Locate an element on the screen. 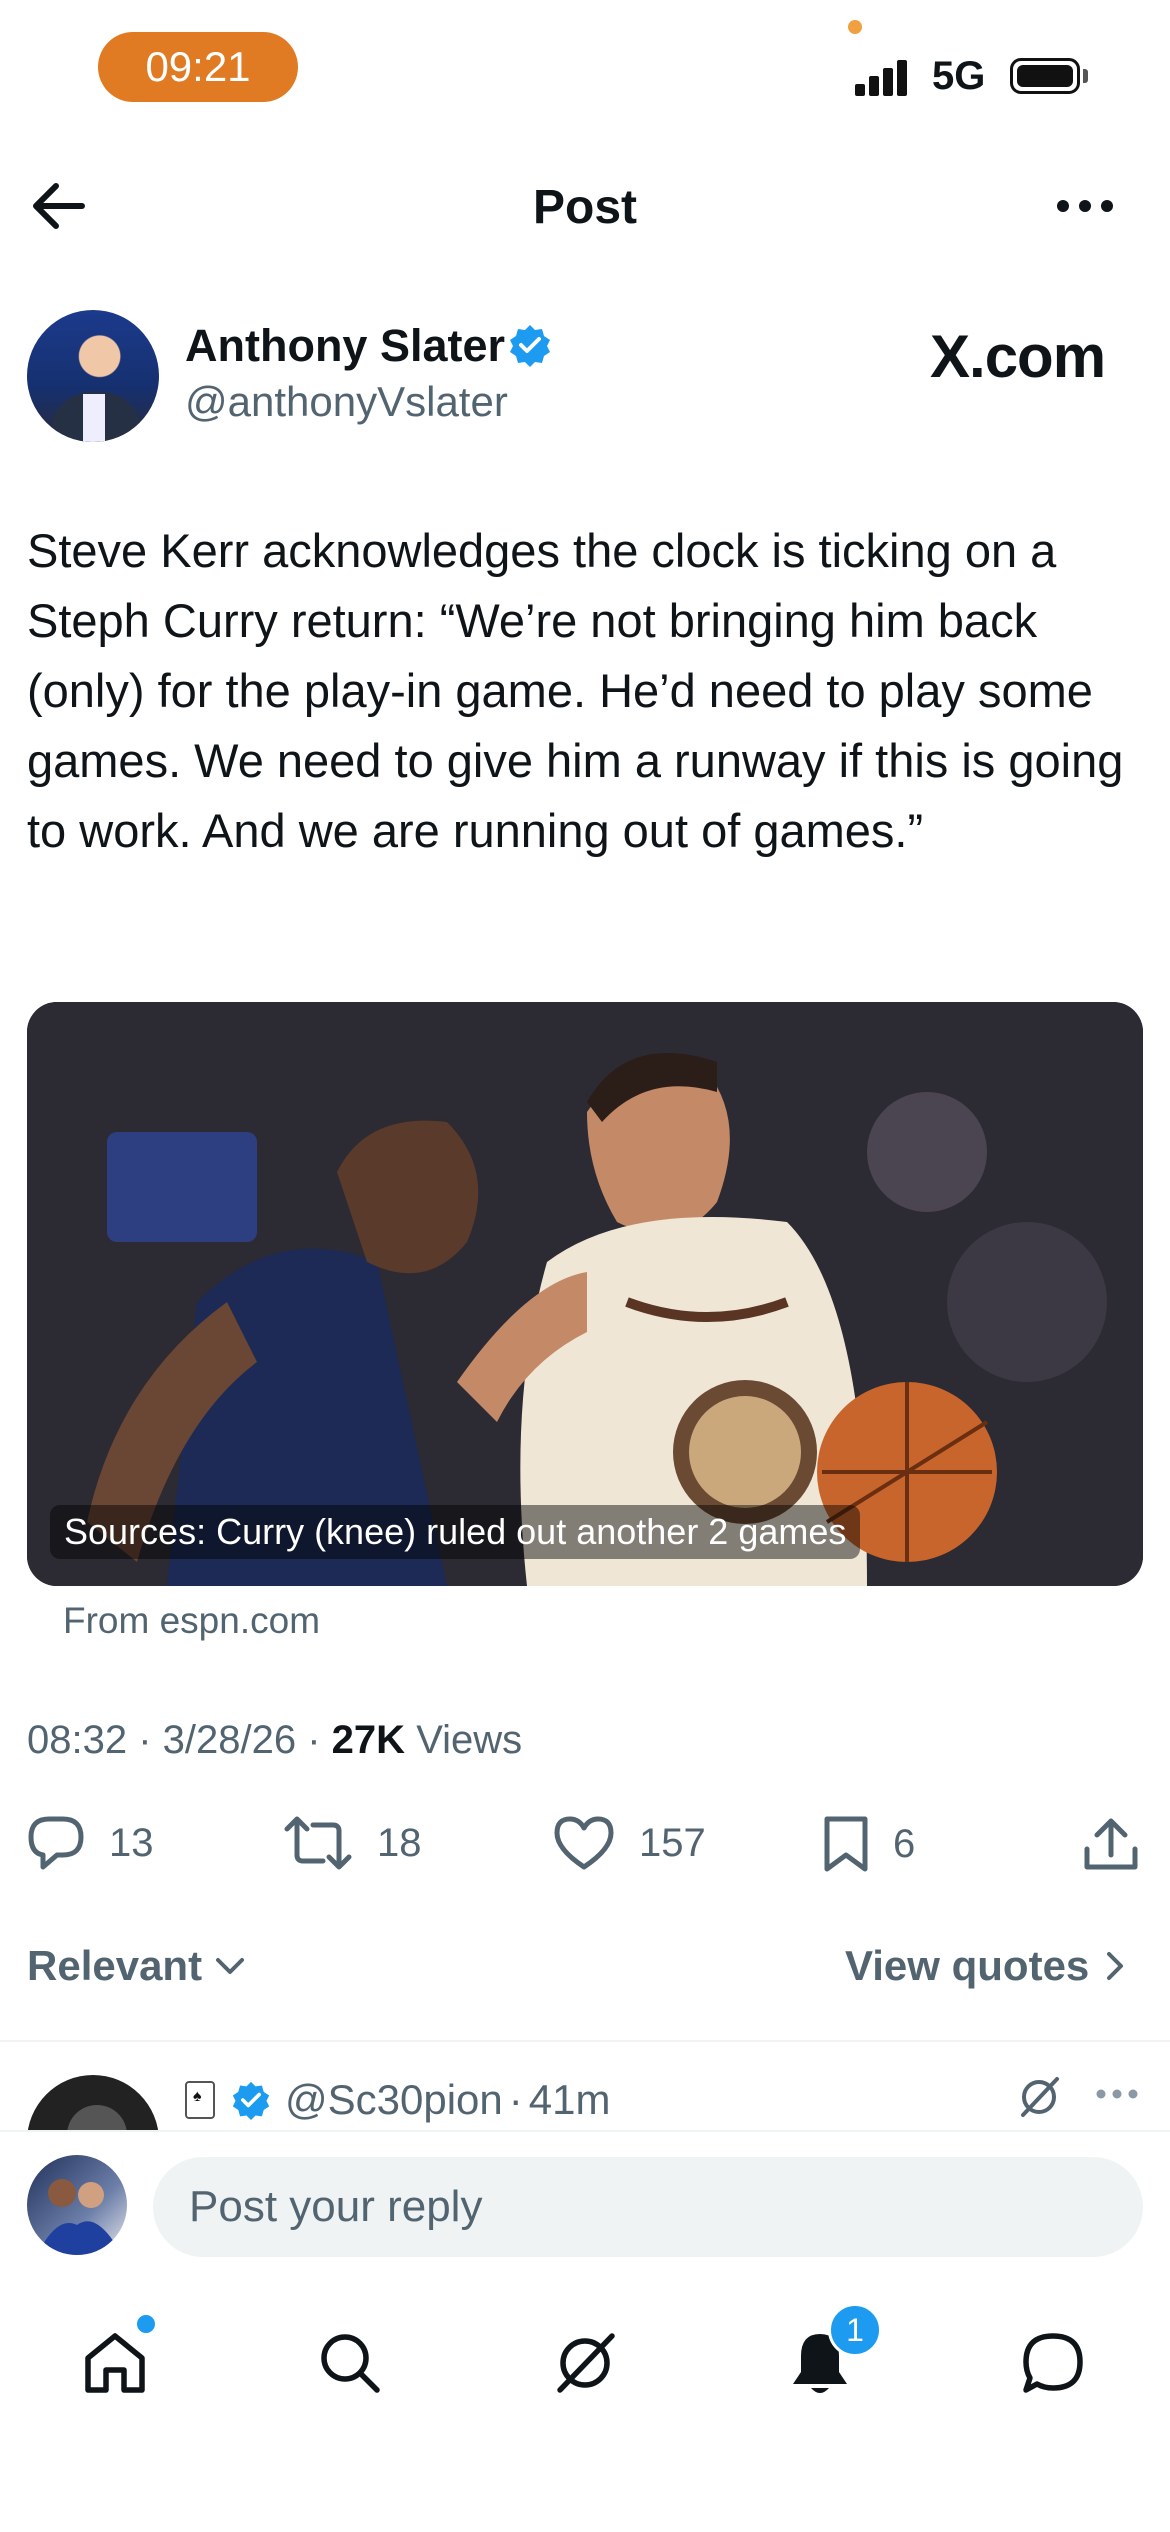  nav-search is located at coordinates (350, 2363).